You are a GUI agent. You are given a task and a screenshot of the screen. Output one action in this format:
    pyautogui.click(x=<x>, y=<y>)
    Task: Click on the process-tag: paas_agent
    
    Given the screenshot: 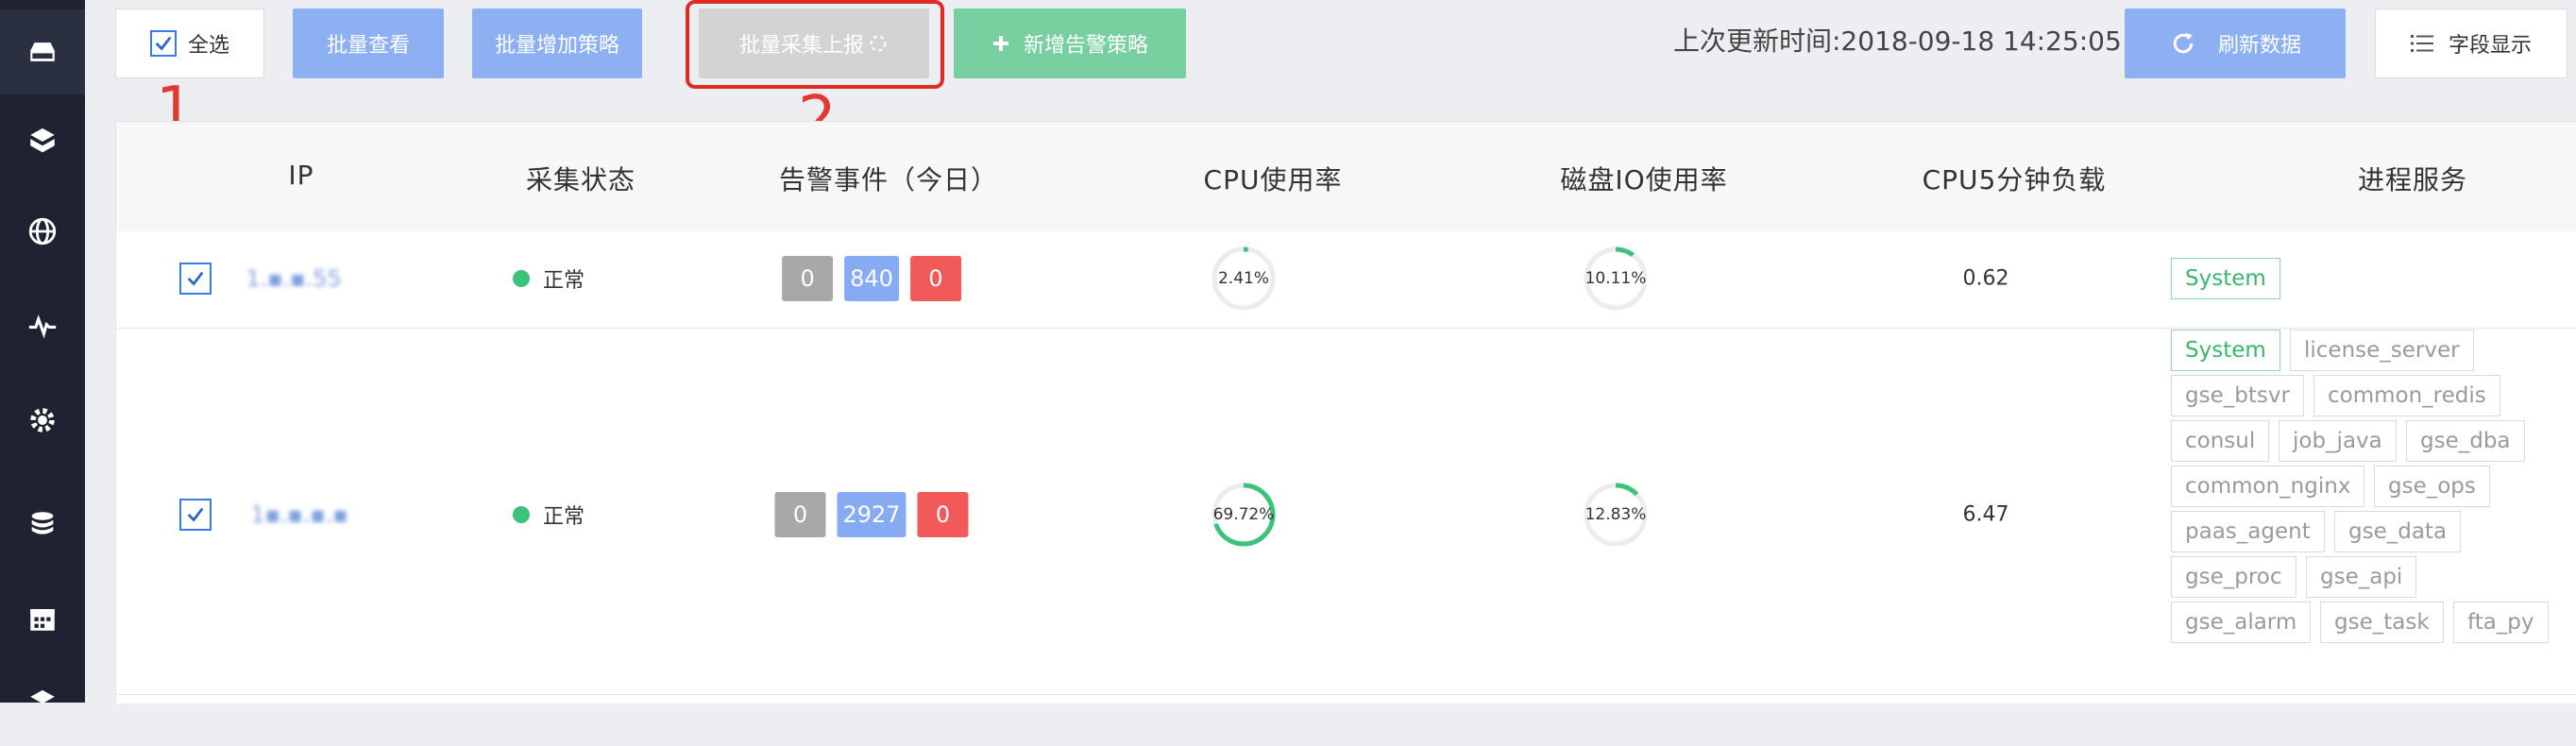 What is the action you would take?
    pyautogui.click(x=2248, y=532)
    